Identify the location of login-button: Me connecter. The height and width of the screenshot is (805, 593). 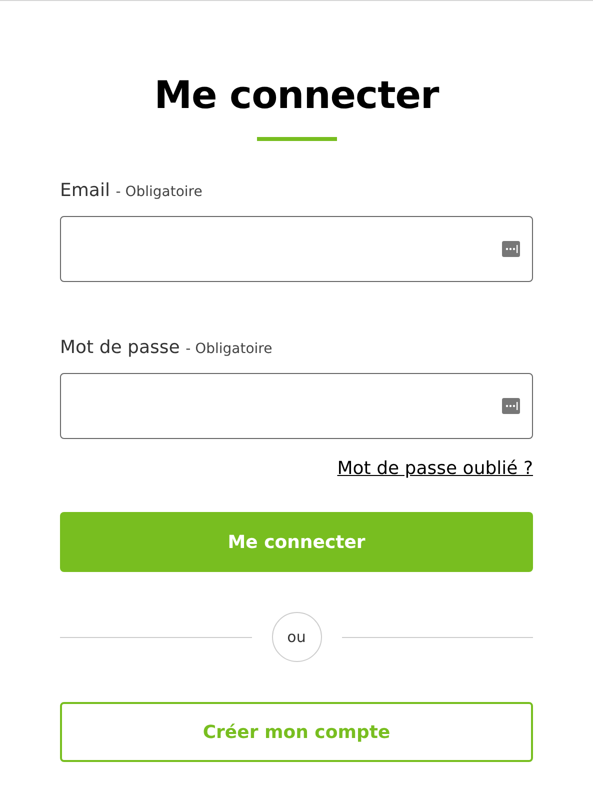
(296, 542).